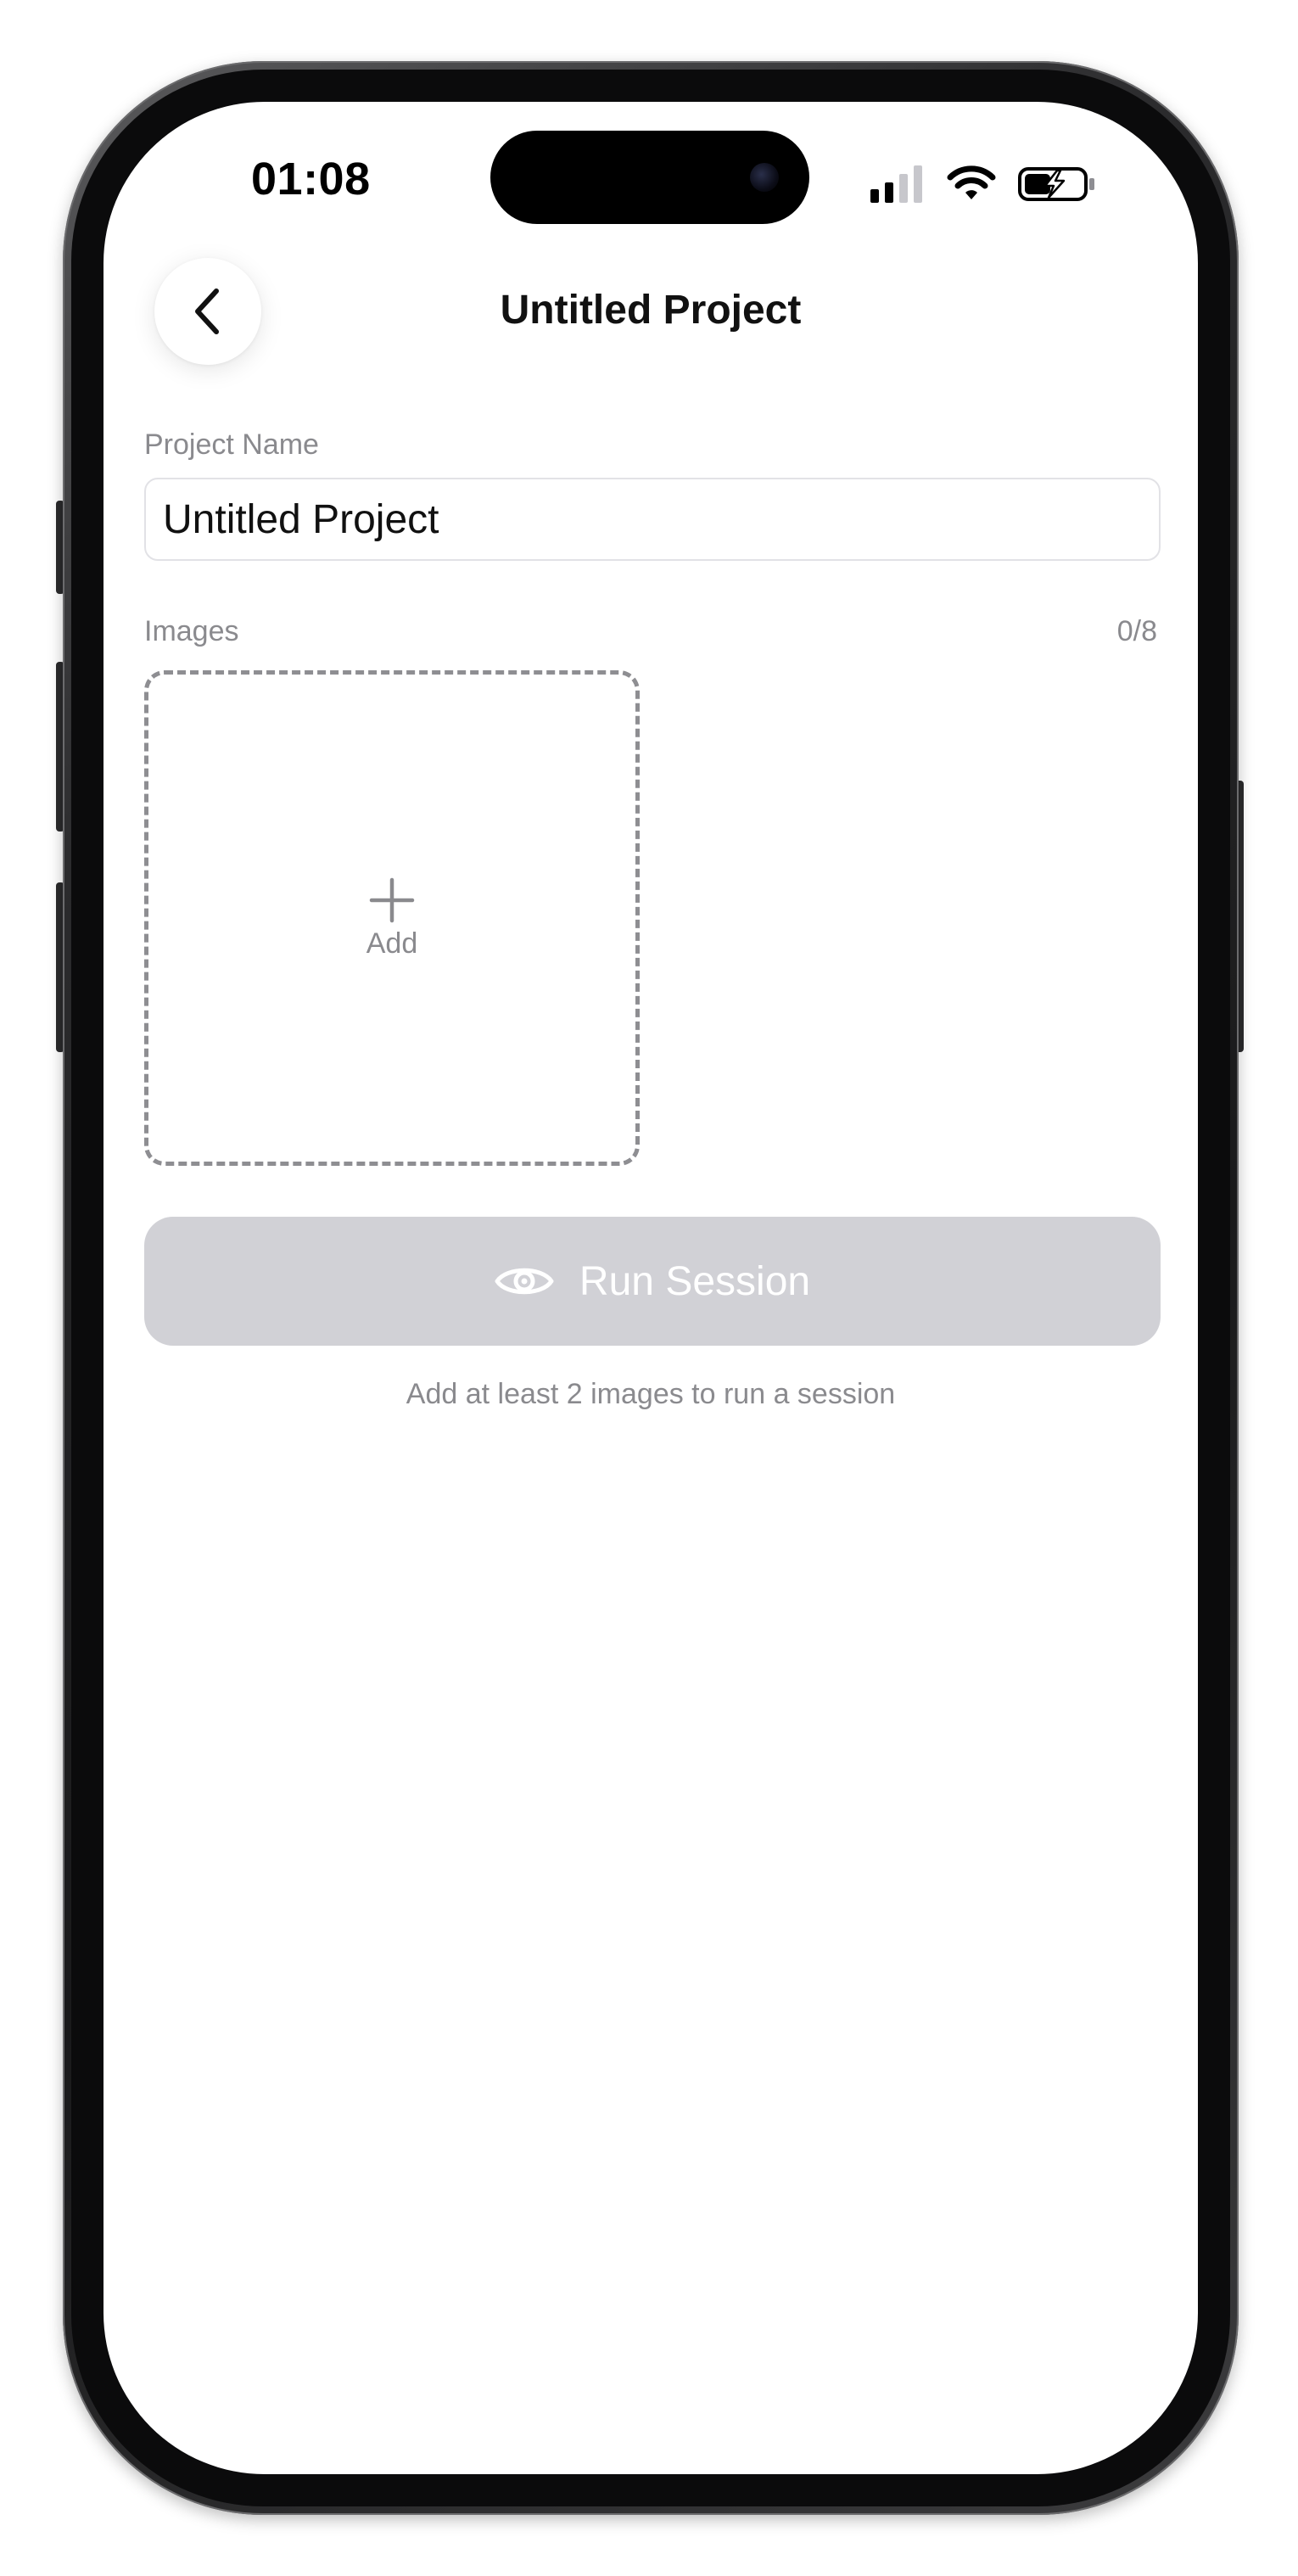 The height and width of the screenshot is (2576, 1298). Describe the element at coordinates (1136, 631) in the screenshot. I see `images-count: 0/8` at that location.